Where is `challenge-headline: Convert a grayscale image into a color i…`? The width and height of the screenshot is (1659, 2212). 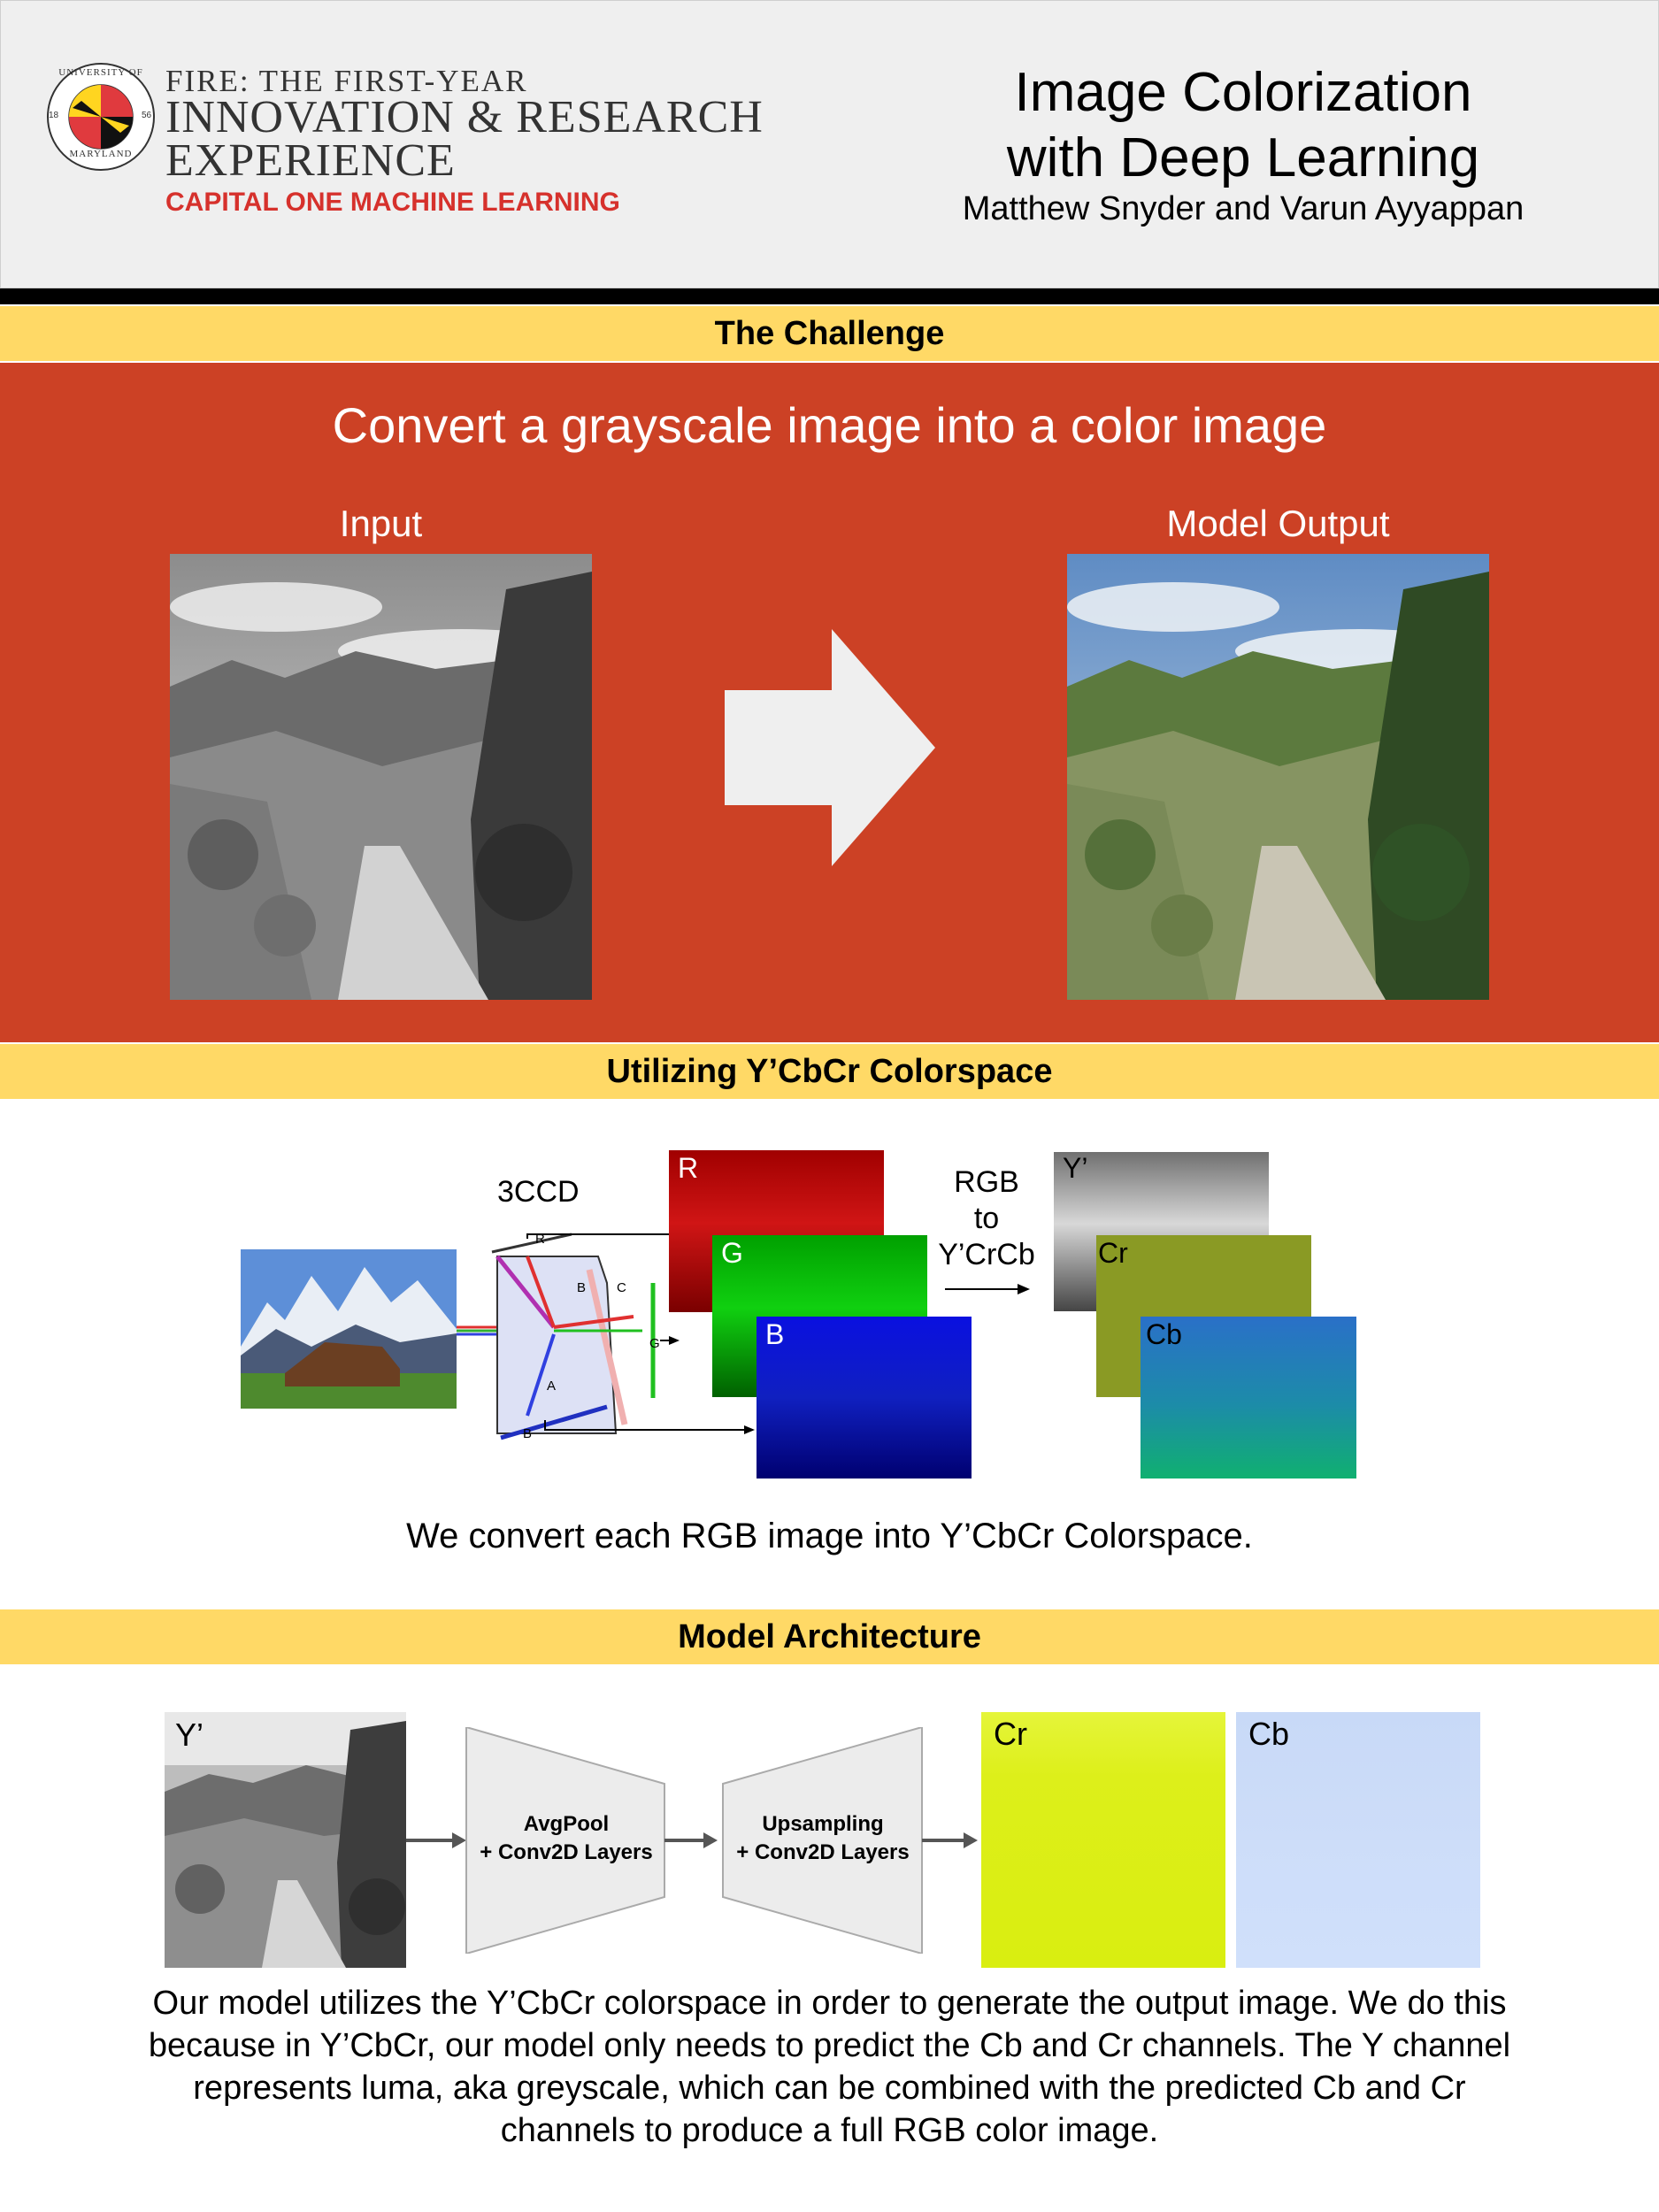 challenge-headline: Convert a grayscale image into a color i… is located at coordinates (830, 425).